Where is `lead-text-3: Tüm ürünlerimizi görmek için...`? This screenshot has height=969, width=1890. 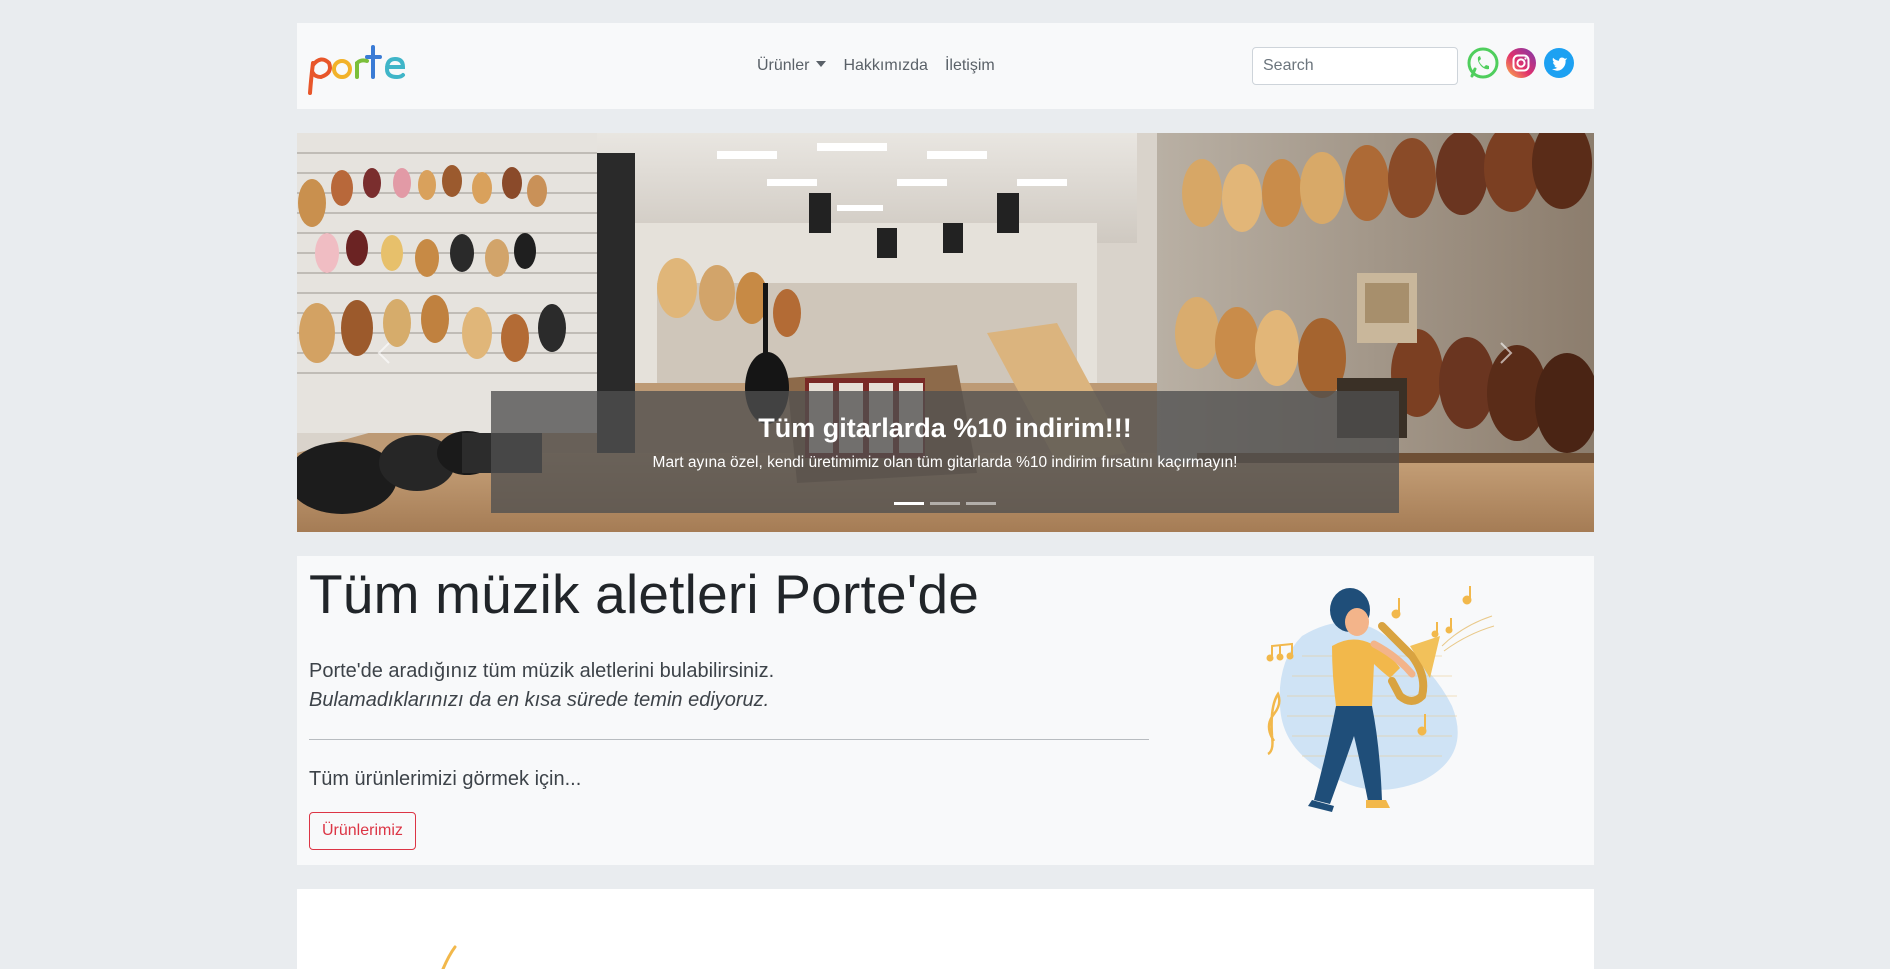 lead-text-3: Tüm ürünlerimizi görmek için... is located at coordinates (445, 779).